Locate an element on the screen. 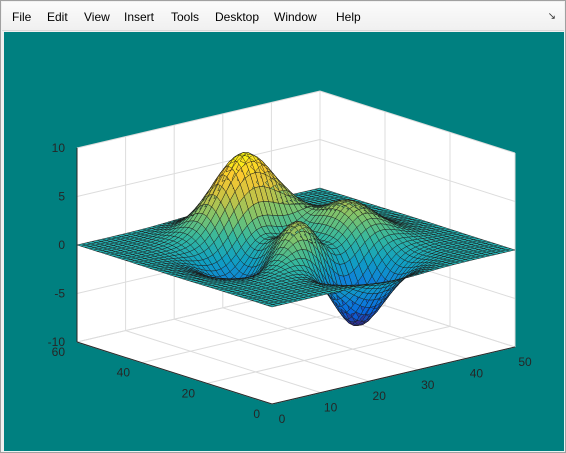 The height and width of the screenshot is (453, 566). z-tick-label: -10 is located at coordinates (57, 342).